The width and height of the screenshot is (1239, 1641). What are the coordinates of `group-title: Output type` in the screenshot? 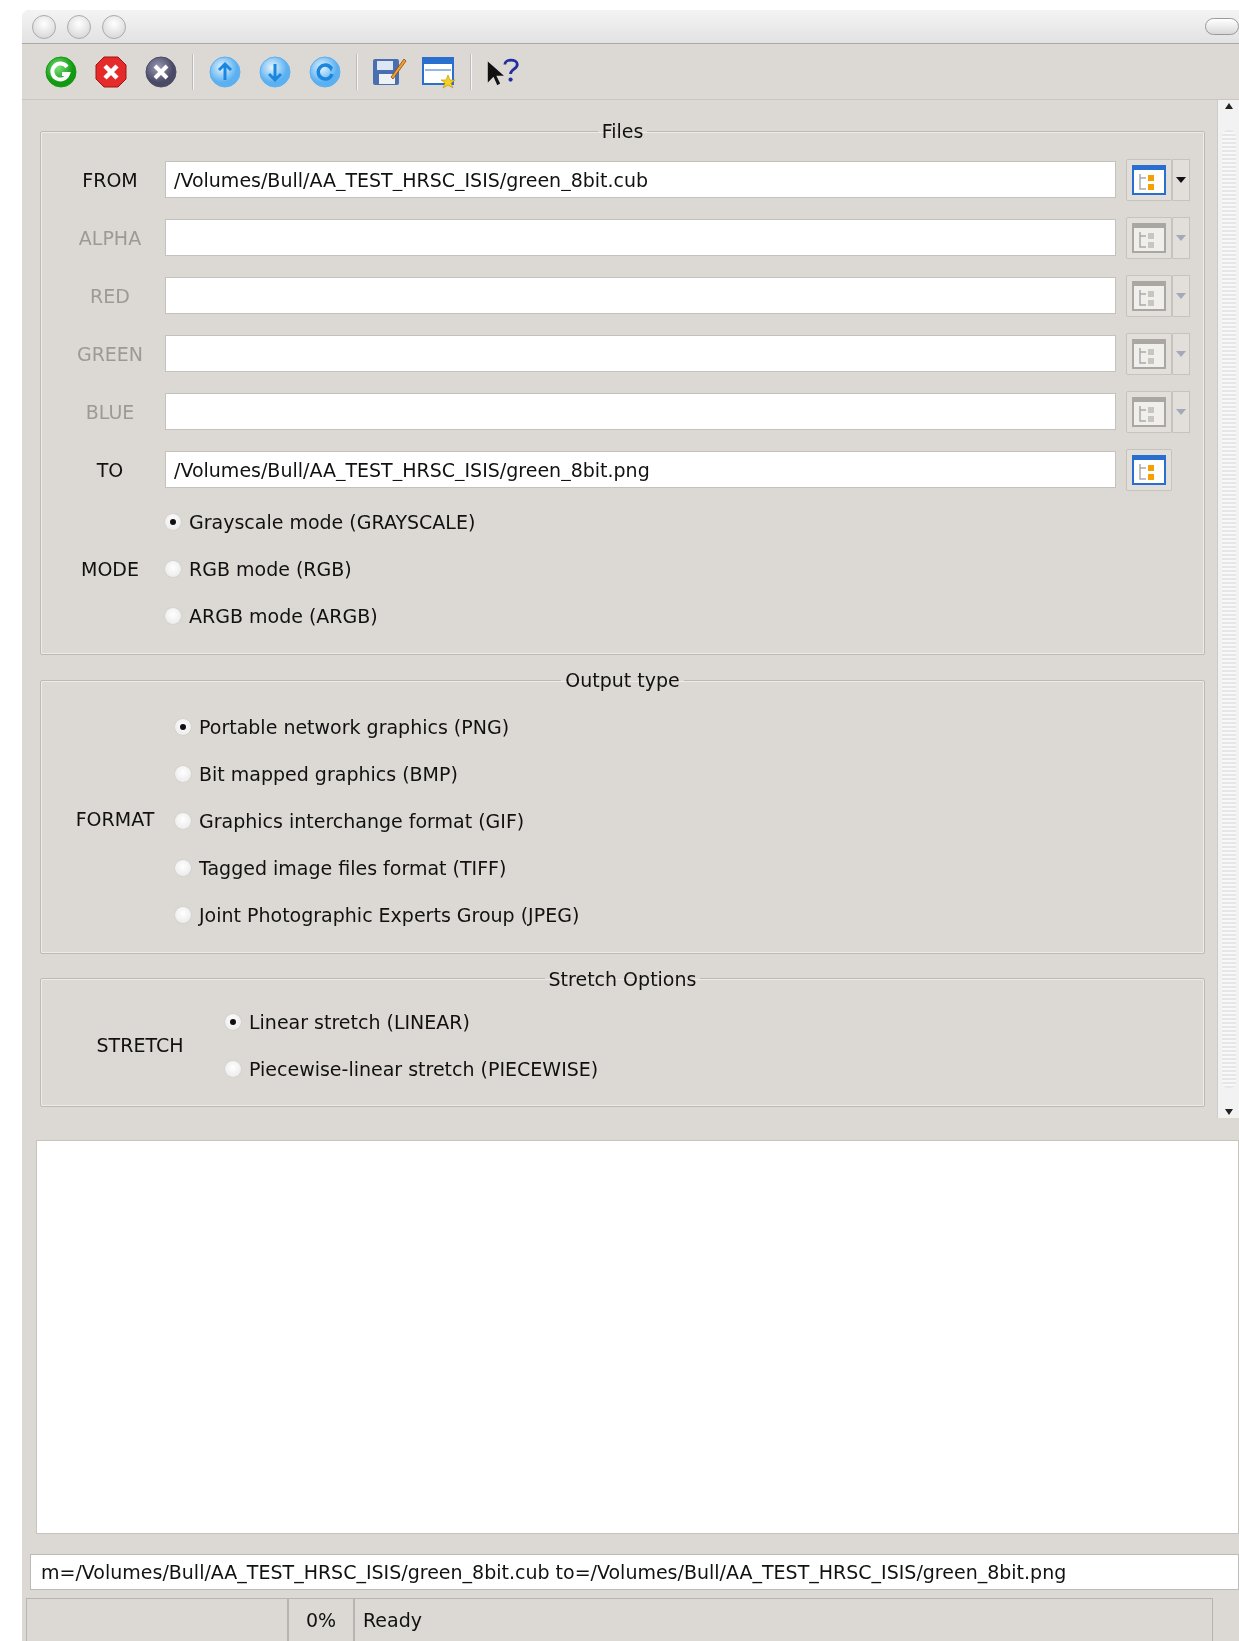 It's located at (622, 680).